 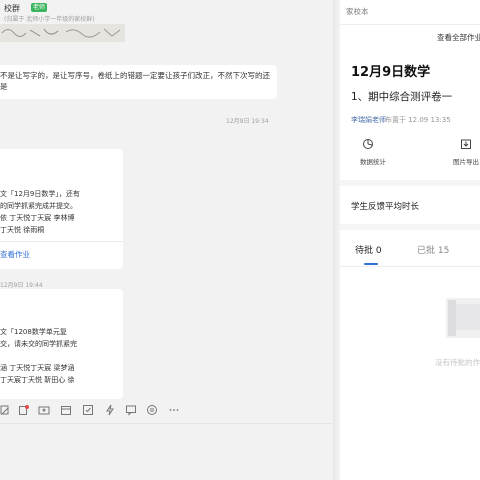 What do you see at coordinates (38, 344) in the screenshot?
I see `card-text-line: 交，请未交的同学抓紧完` at bounding box center [38, 344].